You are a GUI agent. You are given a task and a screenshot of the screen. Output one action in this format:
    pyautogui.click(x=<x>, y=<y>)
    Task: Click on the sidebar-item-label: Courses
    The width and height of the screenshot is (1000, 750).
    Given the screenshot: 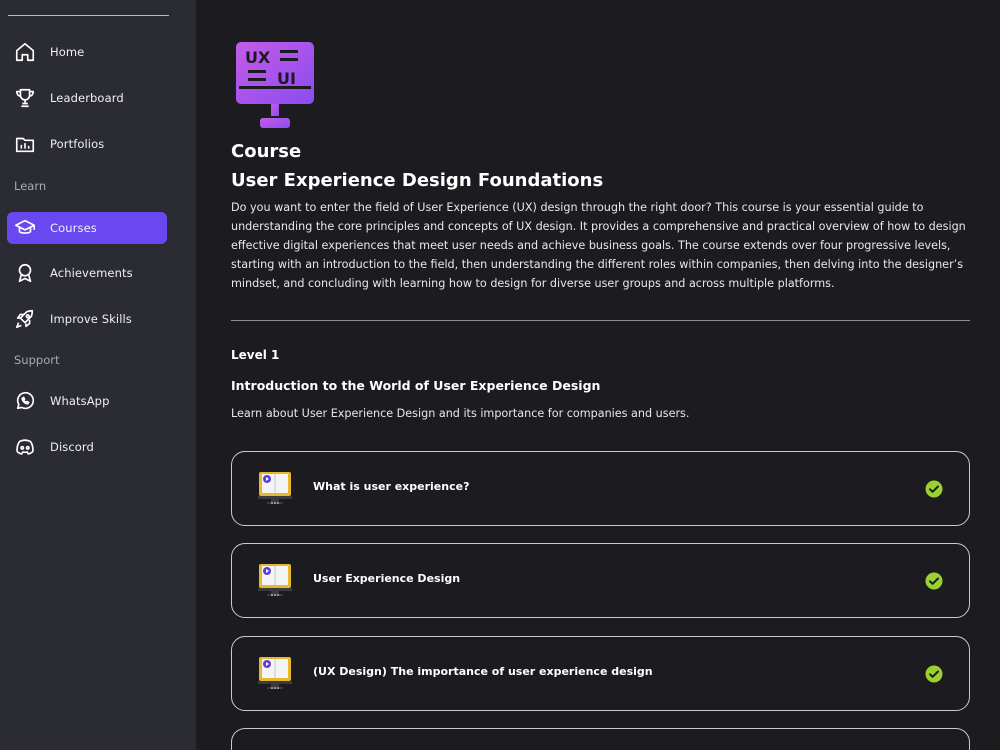 What is the action you would take?
    pyautogui.click(x=73, y=228)
    